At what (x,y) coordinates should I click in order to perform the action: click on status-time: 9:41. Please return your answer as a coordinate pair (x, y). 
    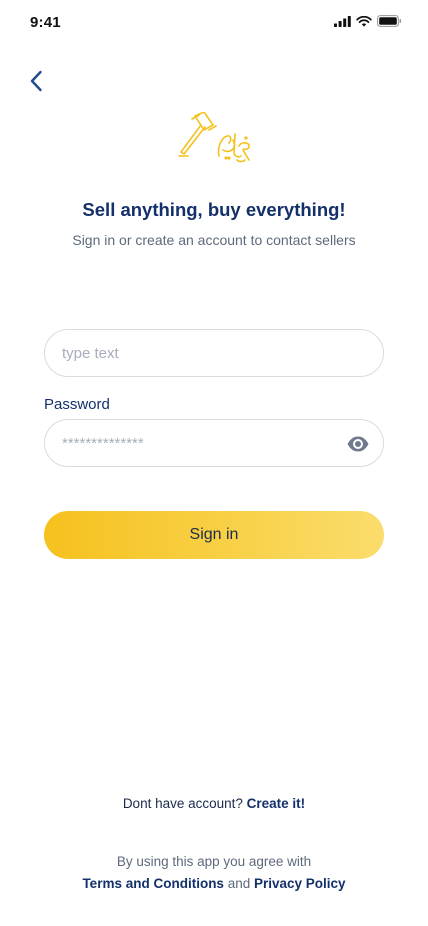
    Looking at the image, I should click on (45, 22).